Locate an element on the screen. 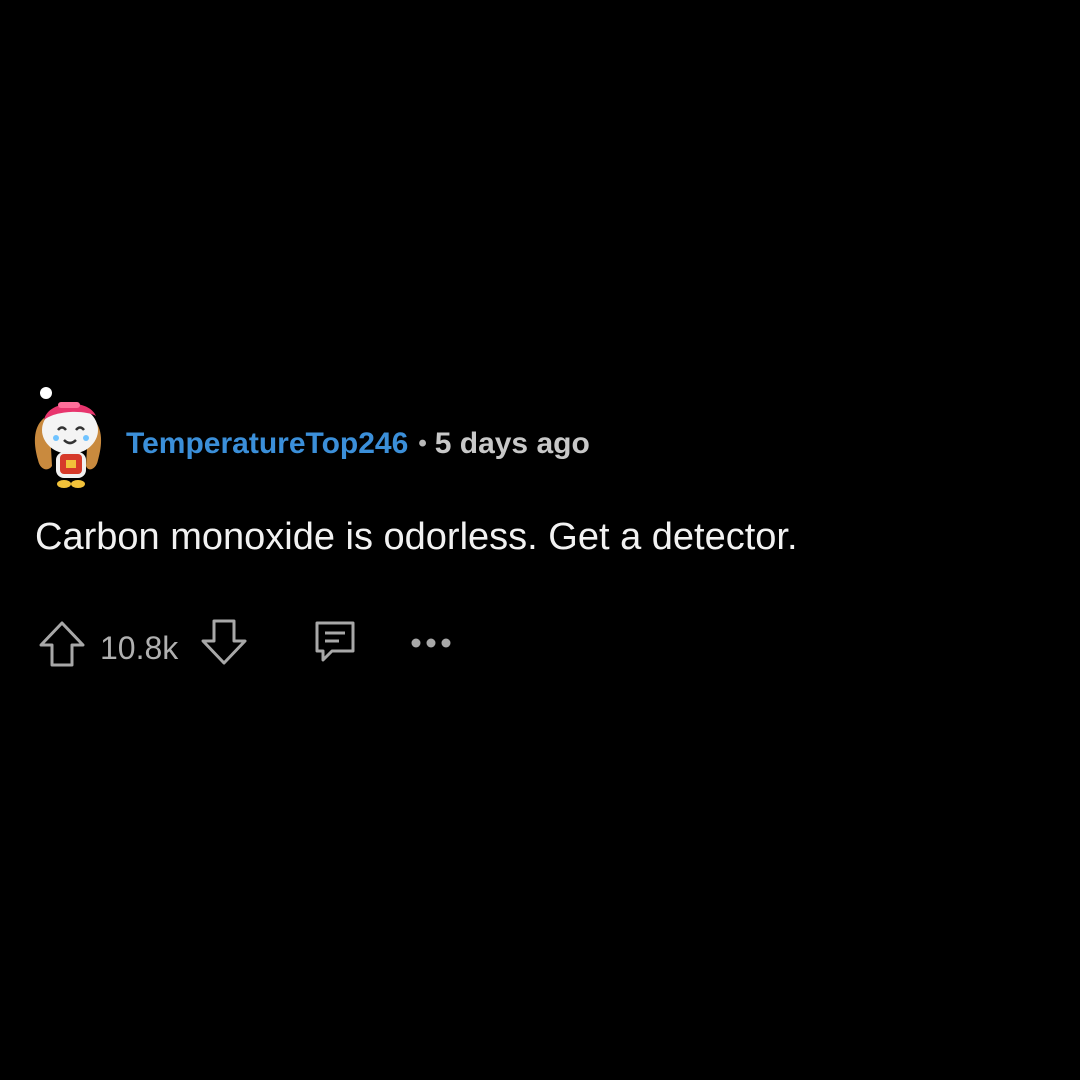 Image resolution: width=1080 pixels, height=1080 pixels. user-avatar is located at coordinates (70, 436).